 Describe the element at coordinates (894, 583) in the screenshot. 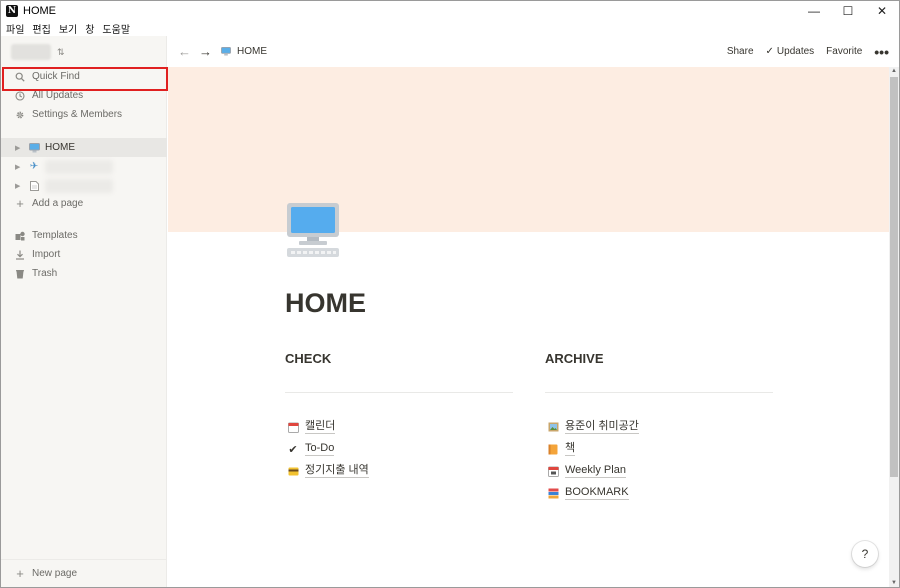

I see `scroll-down-arrow-icon: ▼` at that location.